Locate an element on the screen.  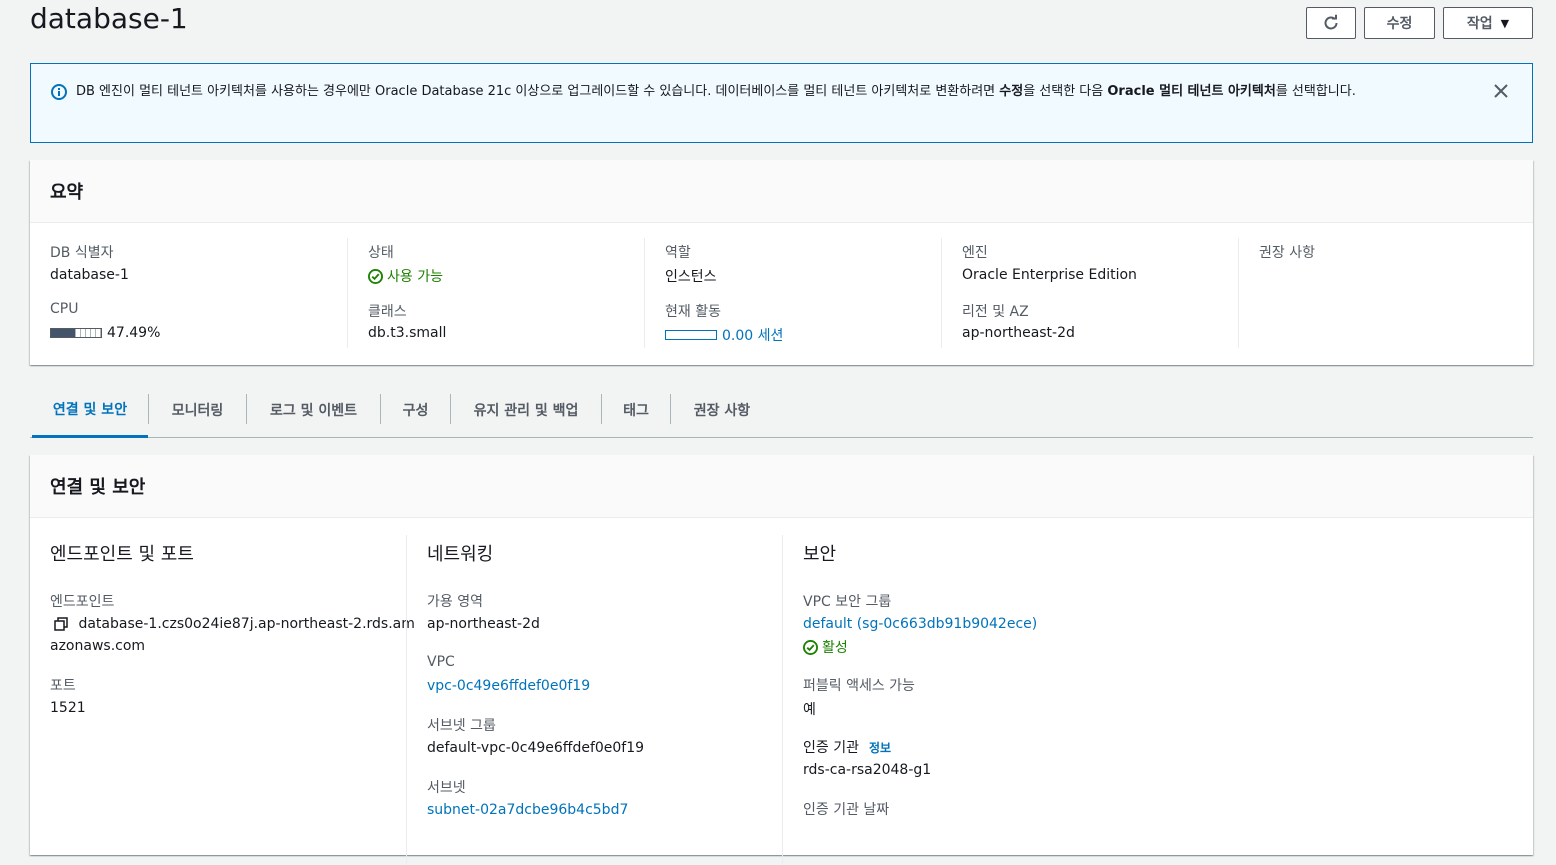
ca-label-text: 인증 기관 is located at coordinates (831, 748).